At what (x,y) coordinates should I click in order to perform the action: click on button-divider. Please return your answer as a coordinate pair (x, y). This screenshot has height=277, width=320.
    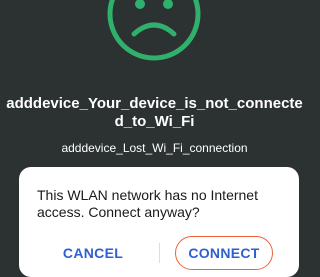
    Looking at the image, I should click on (159, 253).